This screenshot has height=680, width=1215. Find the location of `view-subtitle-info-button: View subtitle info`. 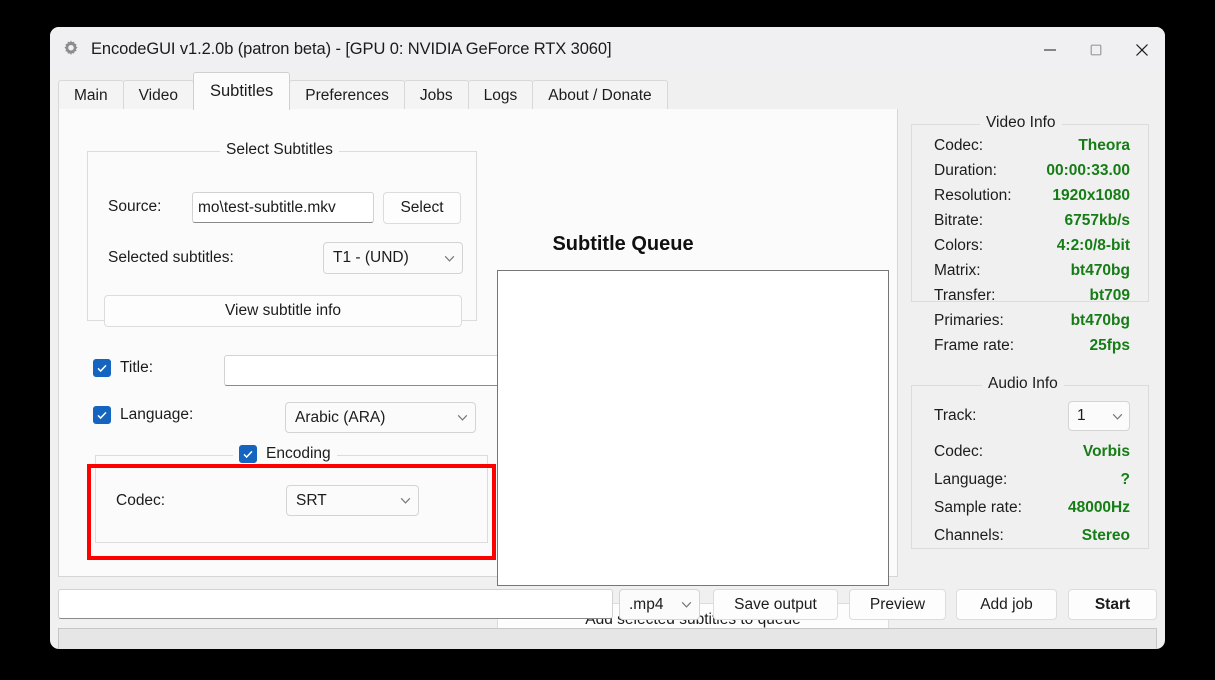

view-subtitle-info-button: View subtitle info is located at coordinates (283, 311).